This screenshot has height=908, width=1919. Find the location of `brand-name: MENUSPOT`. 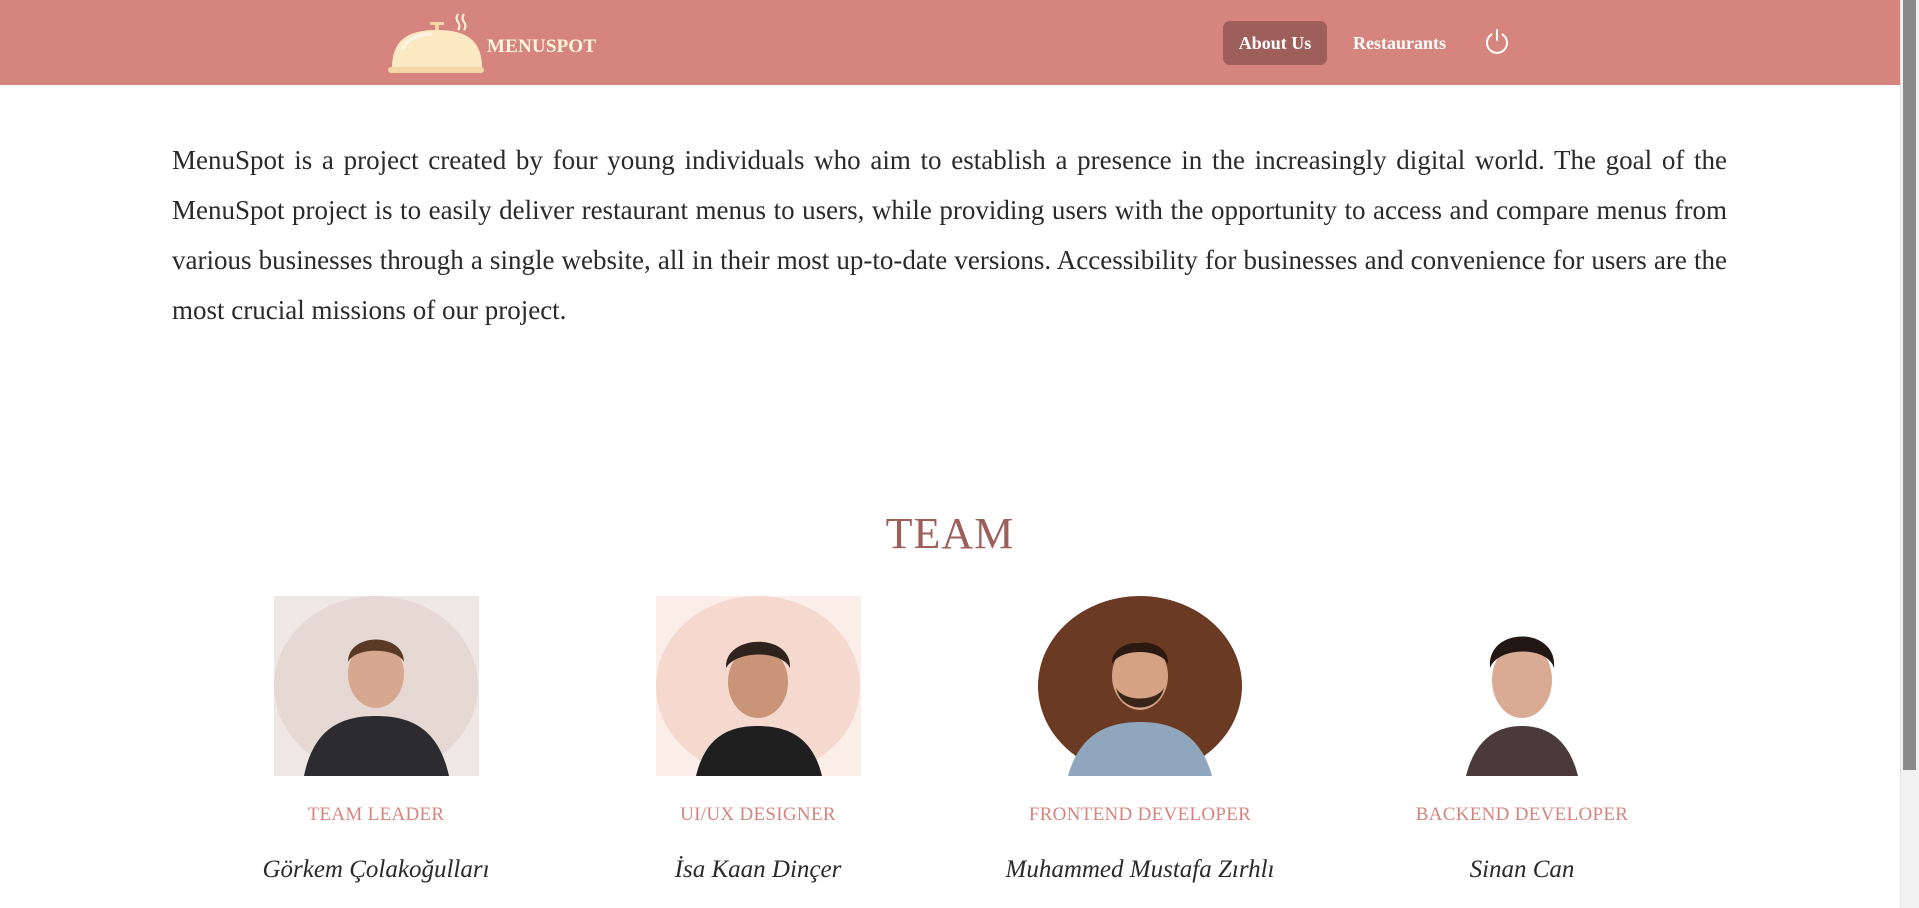

brand-name: MENUSPOT is located at coordinates (541, 47).